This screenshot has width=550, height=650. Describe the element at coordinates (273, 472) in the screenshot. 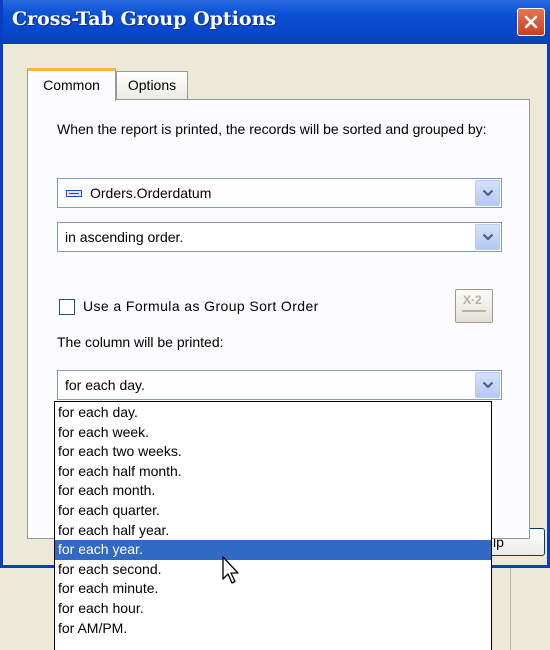

I see `dropdown-option: for each half month.` at that location.